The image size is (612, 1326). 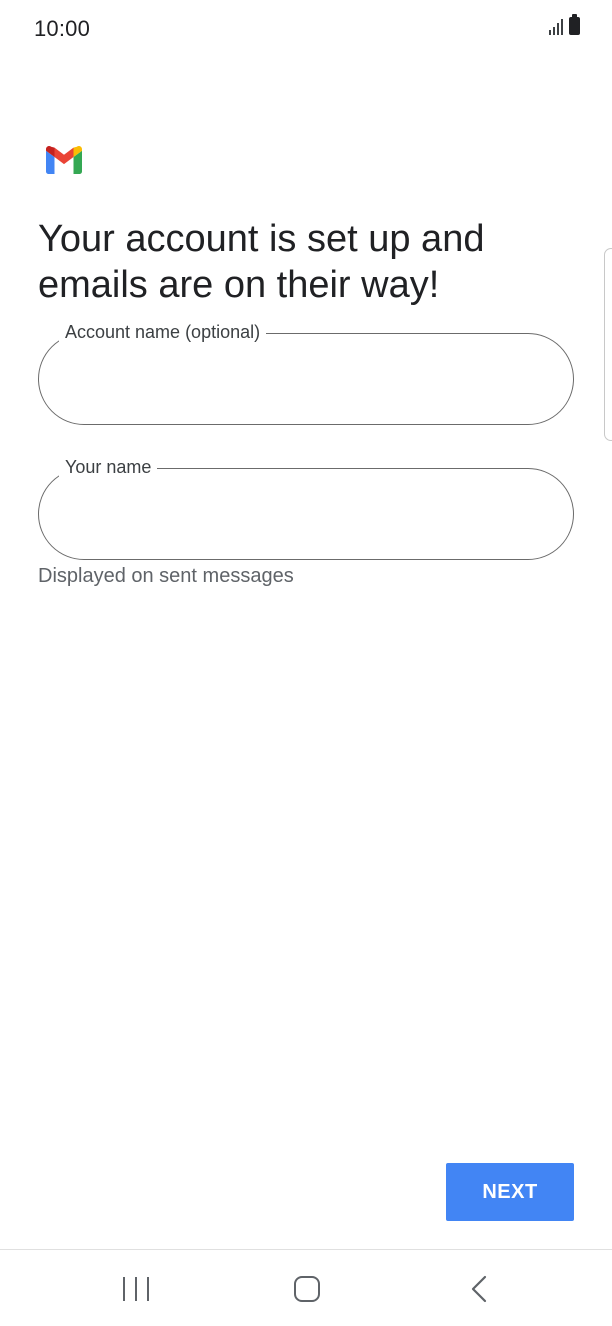 What do you see at coordinates (108, 467) in the screenshot?
I see `your-name-label: Your name` at bounding box center [108, 467].